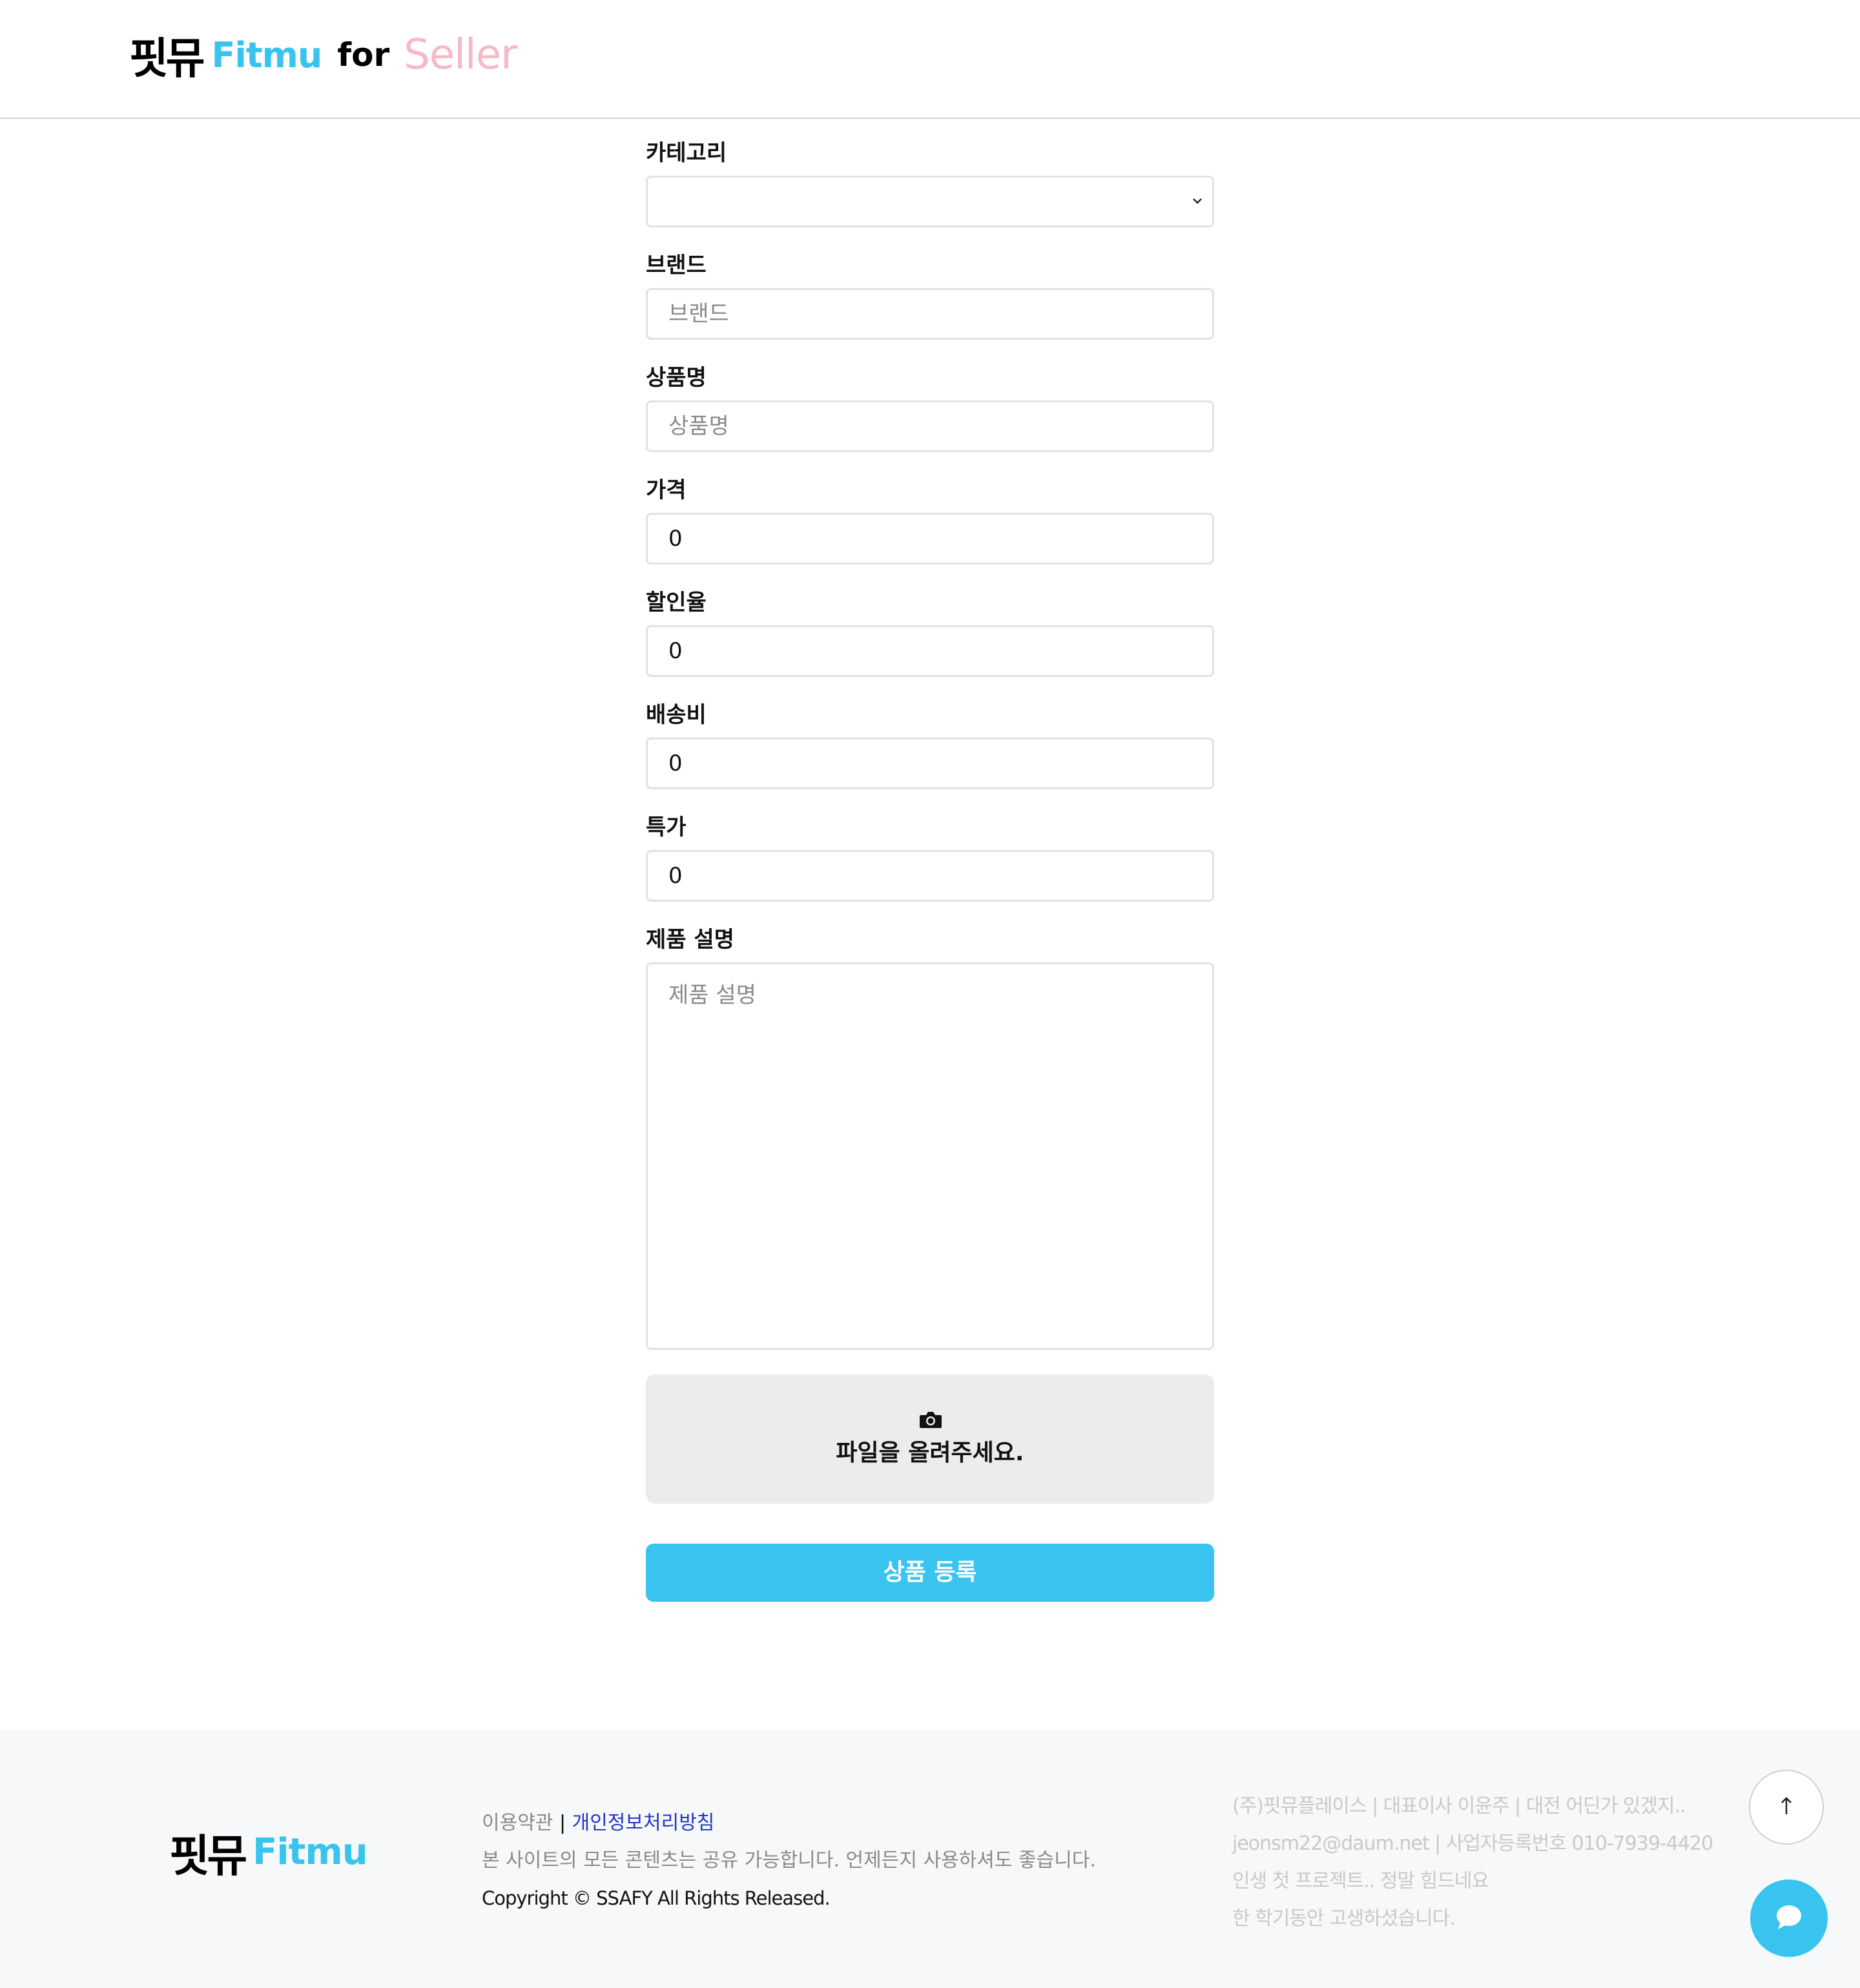 This screenshot has height=1988, width=1860. What do you see at coordinates (687, 153) in the screenshot?
I see `category-label: 카테고리` at bounding box center [687, 153].